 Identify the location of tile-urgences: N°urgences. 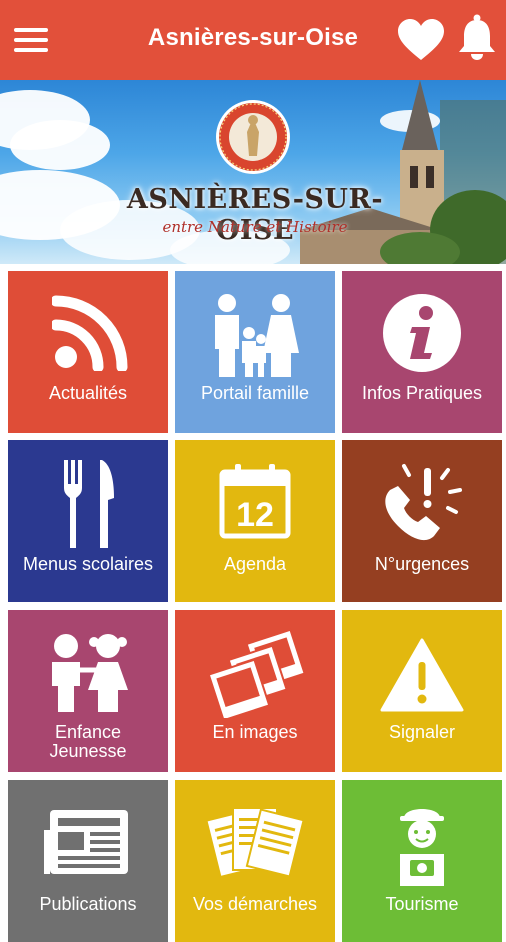
(422, 521).